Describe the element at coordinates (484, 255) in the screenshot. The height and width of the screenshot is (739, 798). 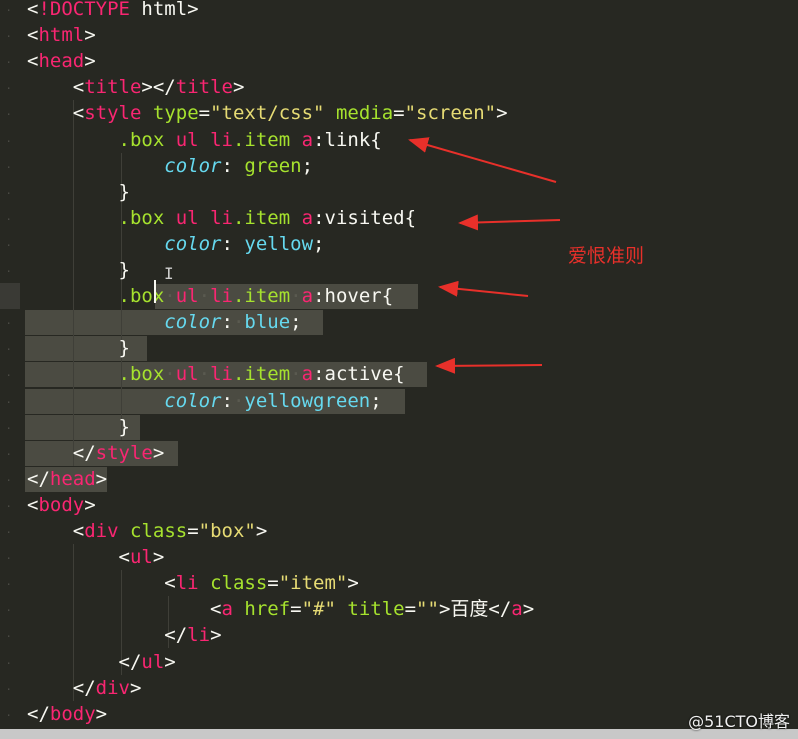
I see `annotation-arrows` at that location.